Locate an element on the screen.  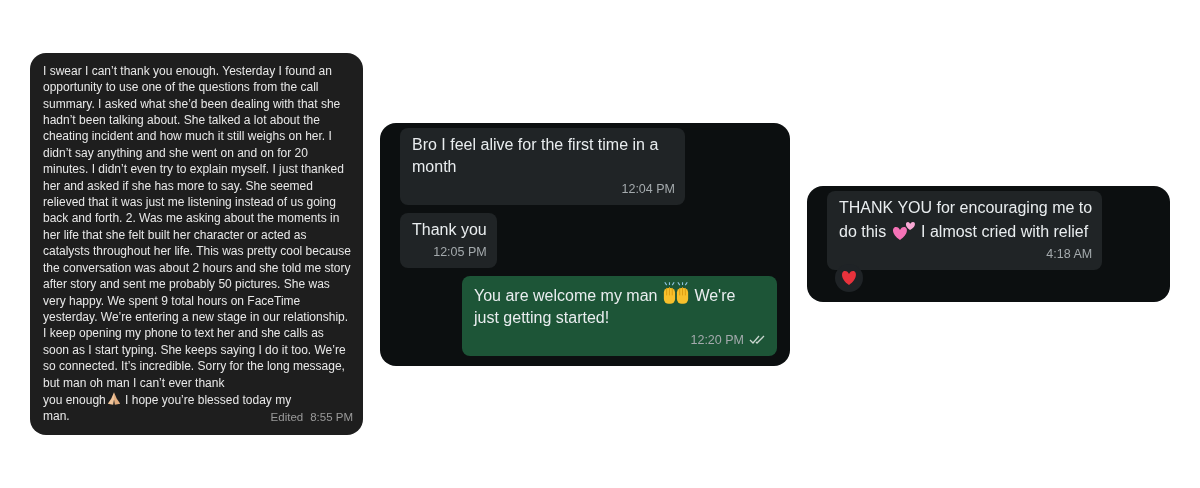
message-text: Bro I feel alive for the first time in a month is located at coordinates (535, 155).